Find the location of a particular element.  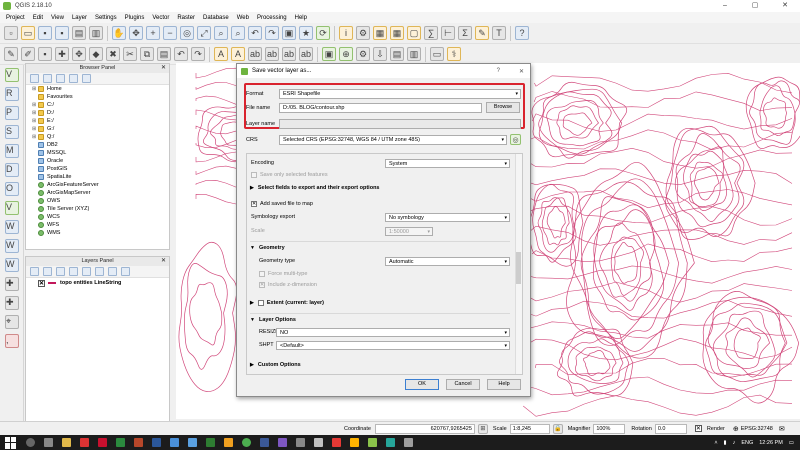

include-z-checkbox: ✕ is located at coordinates (262, 285).